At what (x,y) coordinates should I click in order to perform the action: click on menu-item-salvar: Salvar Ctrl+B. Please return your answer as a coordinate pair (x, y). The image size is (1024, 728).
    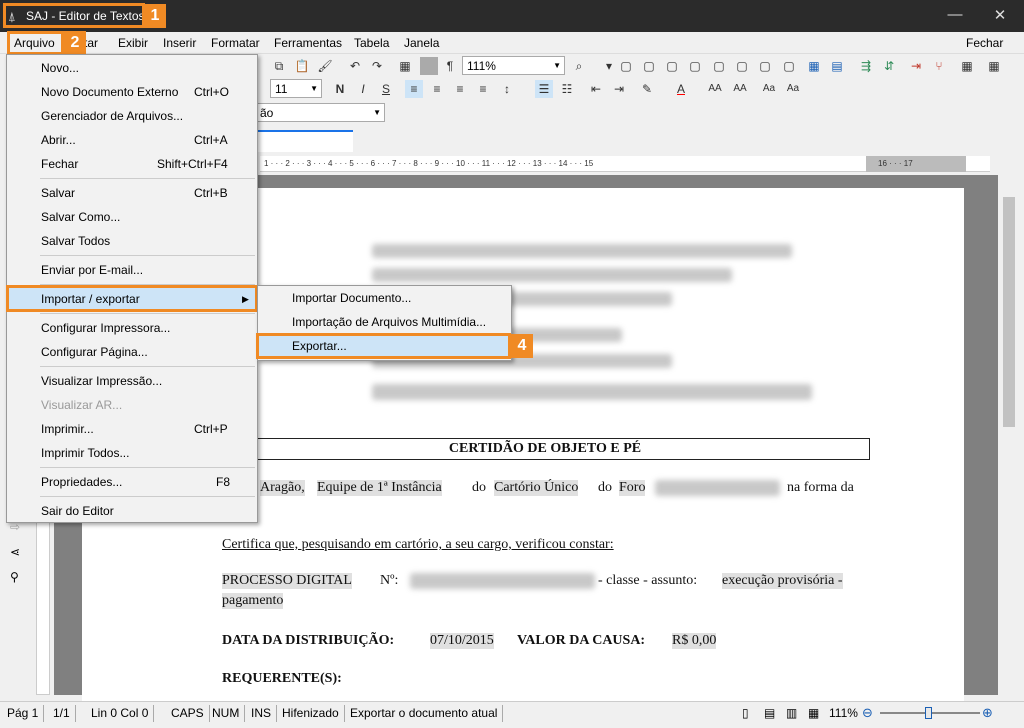
    Looking at the image, I should click on (132, 193).